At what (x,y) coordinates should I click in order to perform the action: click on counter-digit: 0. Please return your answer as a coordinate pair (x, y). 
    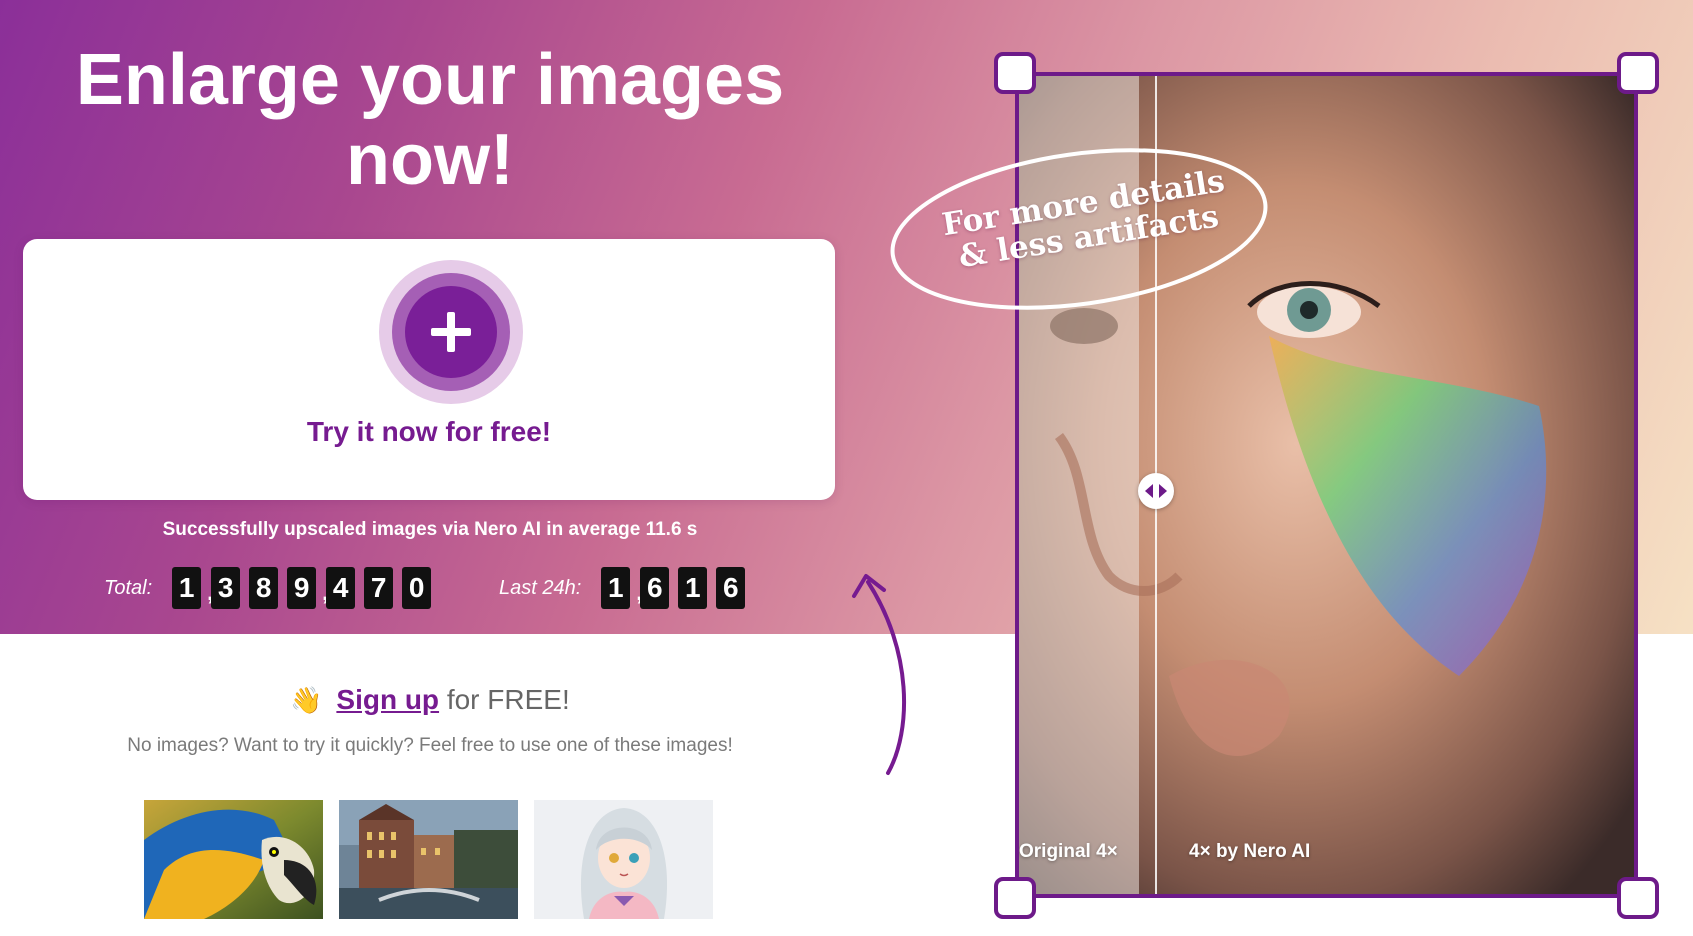
    Looking at the image, I should click on (417, 588).